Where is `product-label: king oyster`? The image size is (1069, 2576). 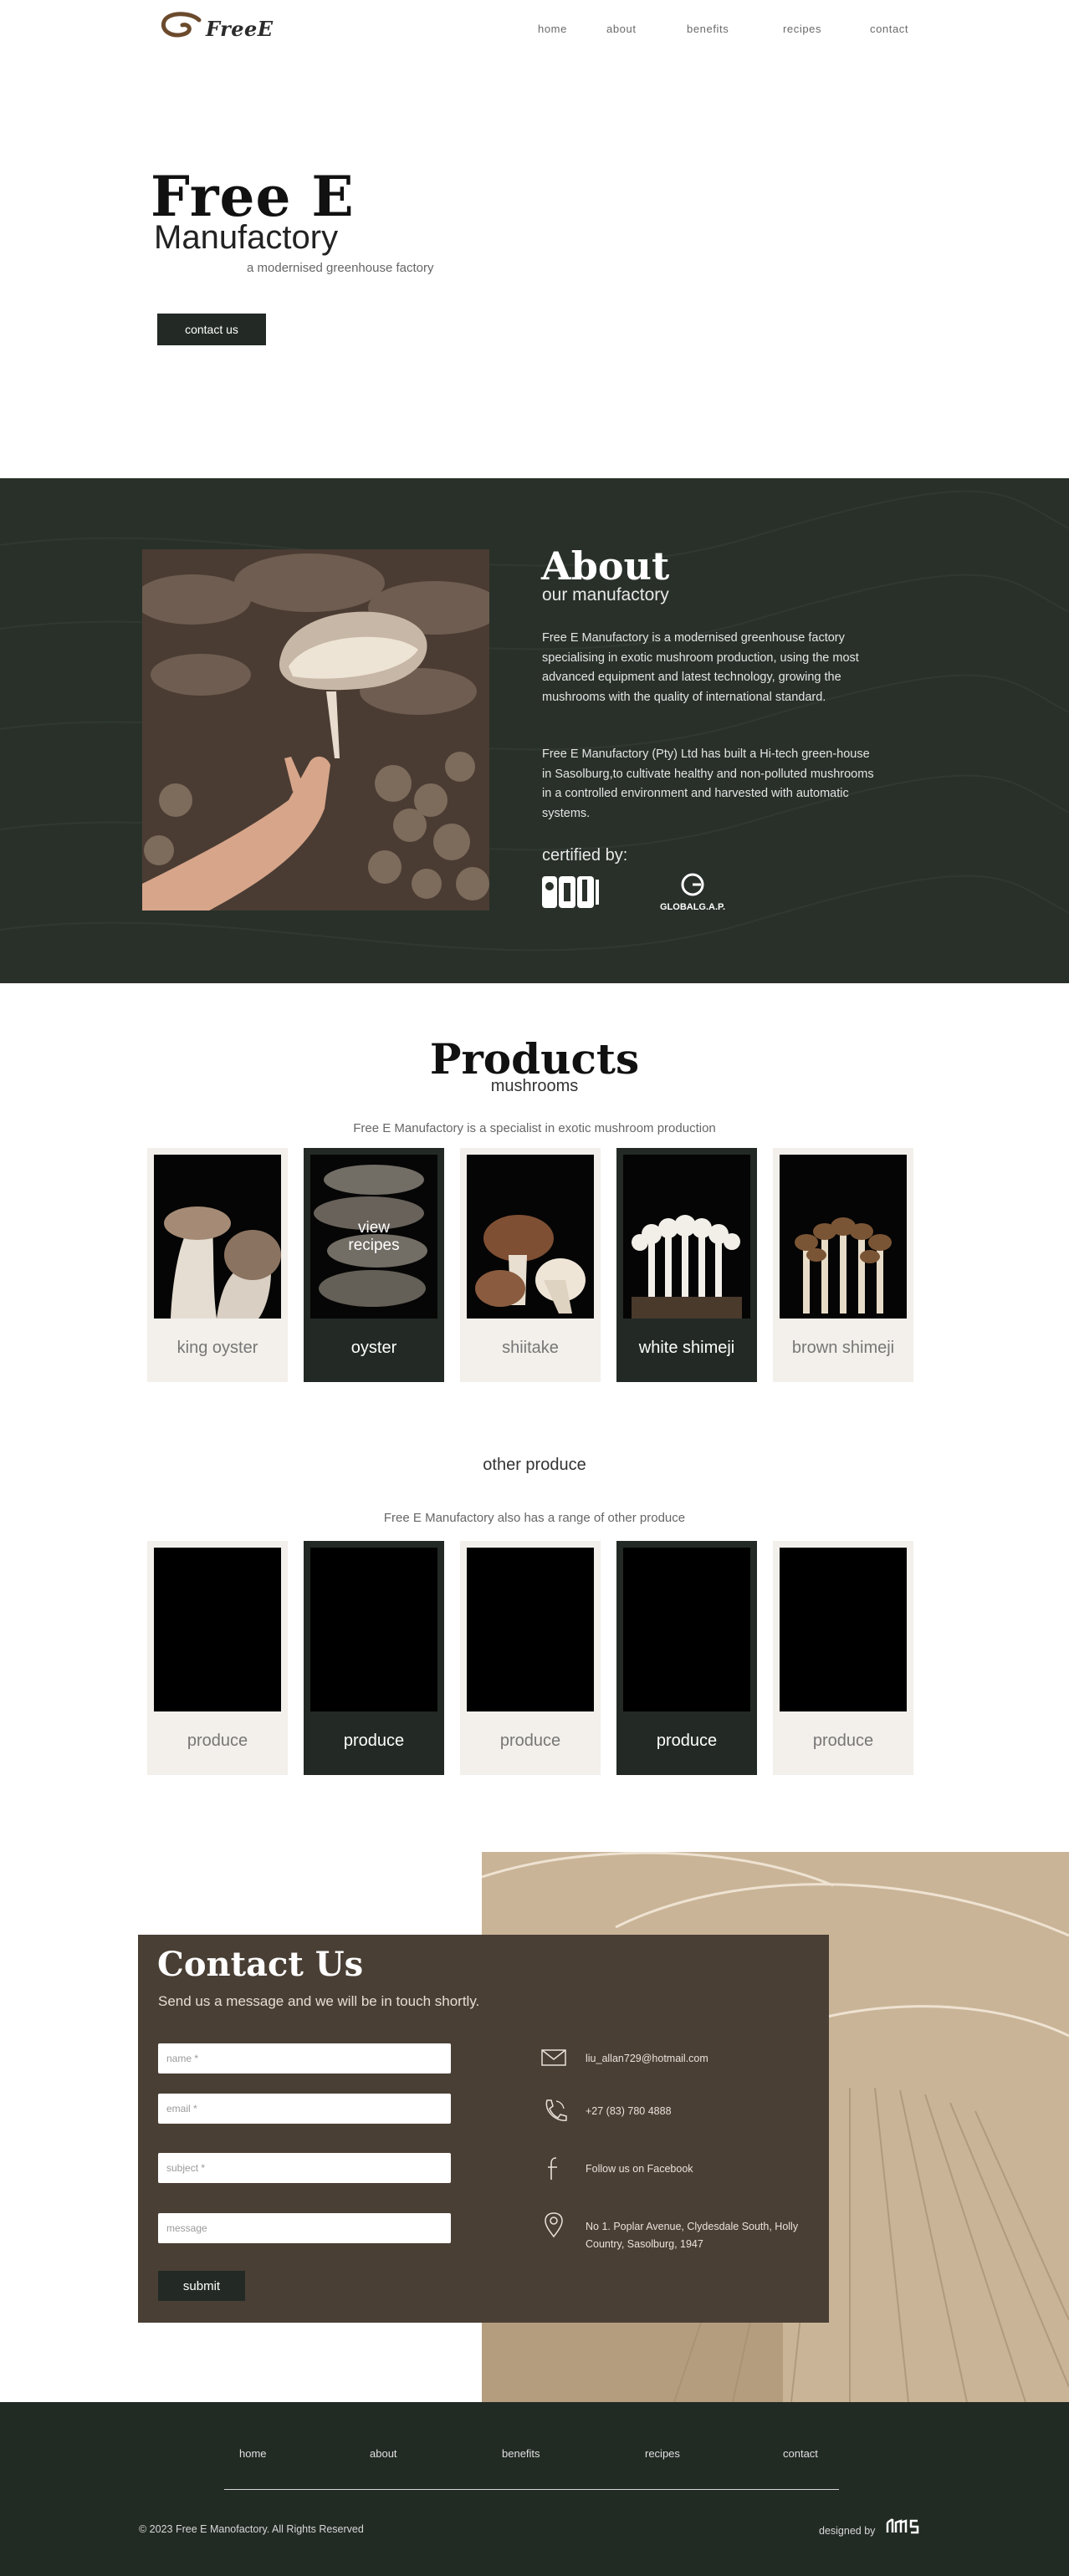 product-label: king oyster is located at coordinates (217, 1348).